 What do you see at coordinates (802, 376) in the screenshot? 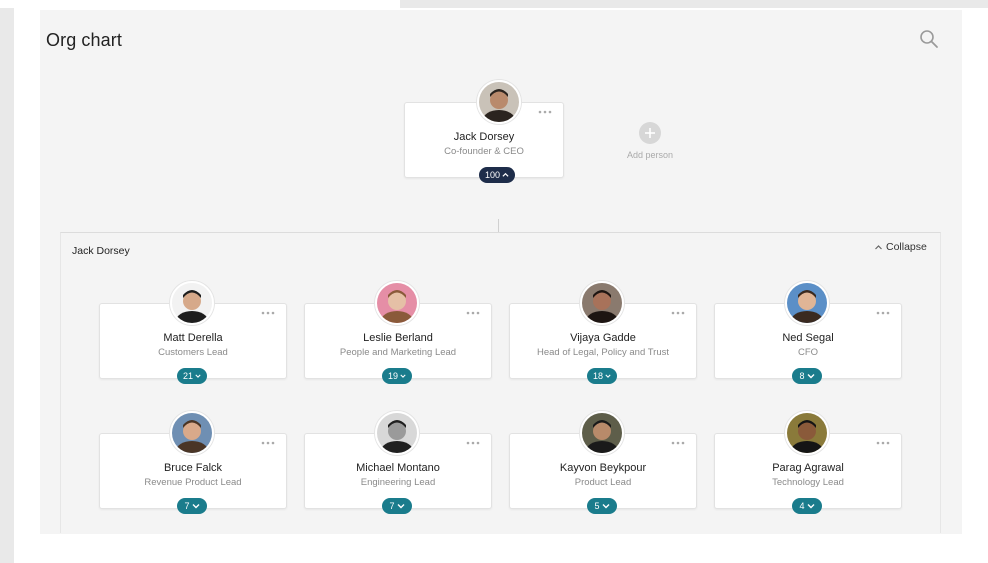
I see `reports-count: 8` at bounding box center [802, 376].